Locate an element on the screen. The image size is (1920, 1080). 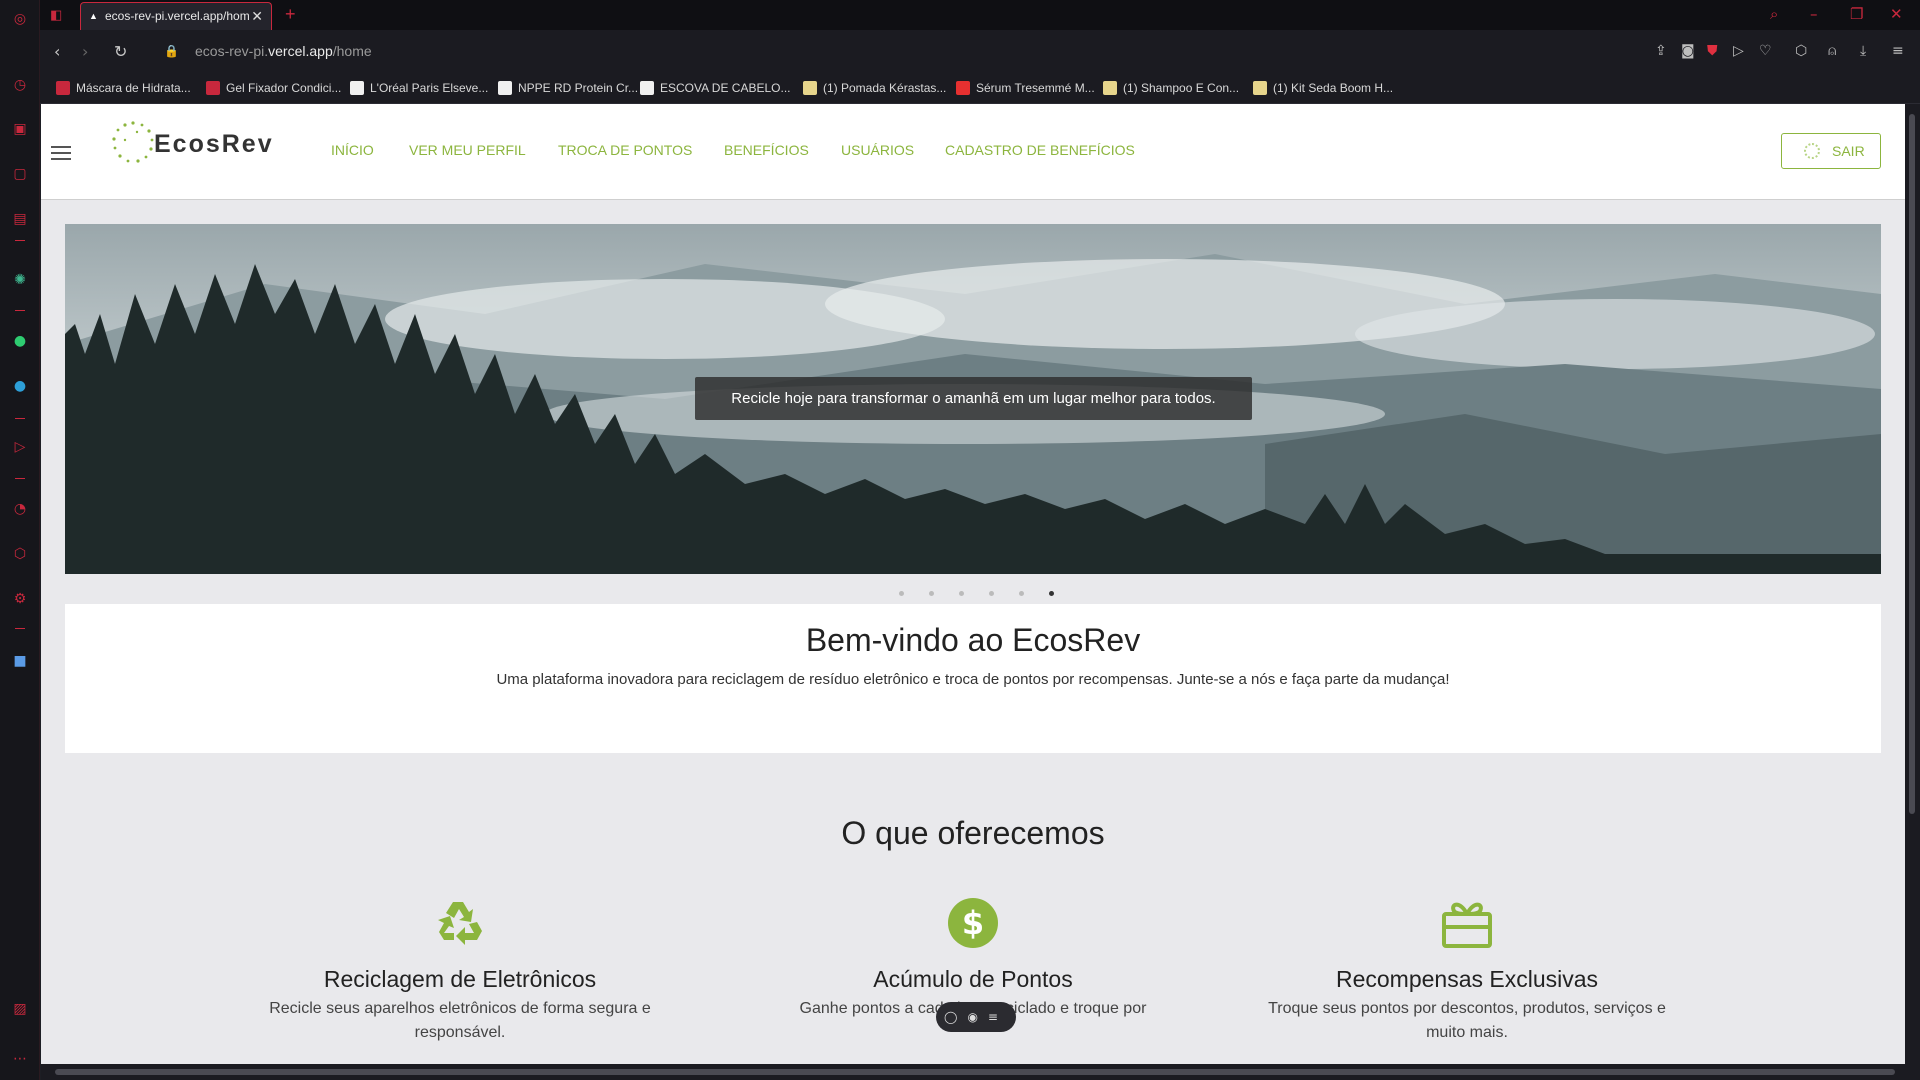
share-icon: ⇪ is located at coordinates (1661, 51).